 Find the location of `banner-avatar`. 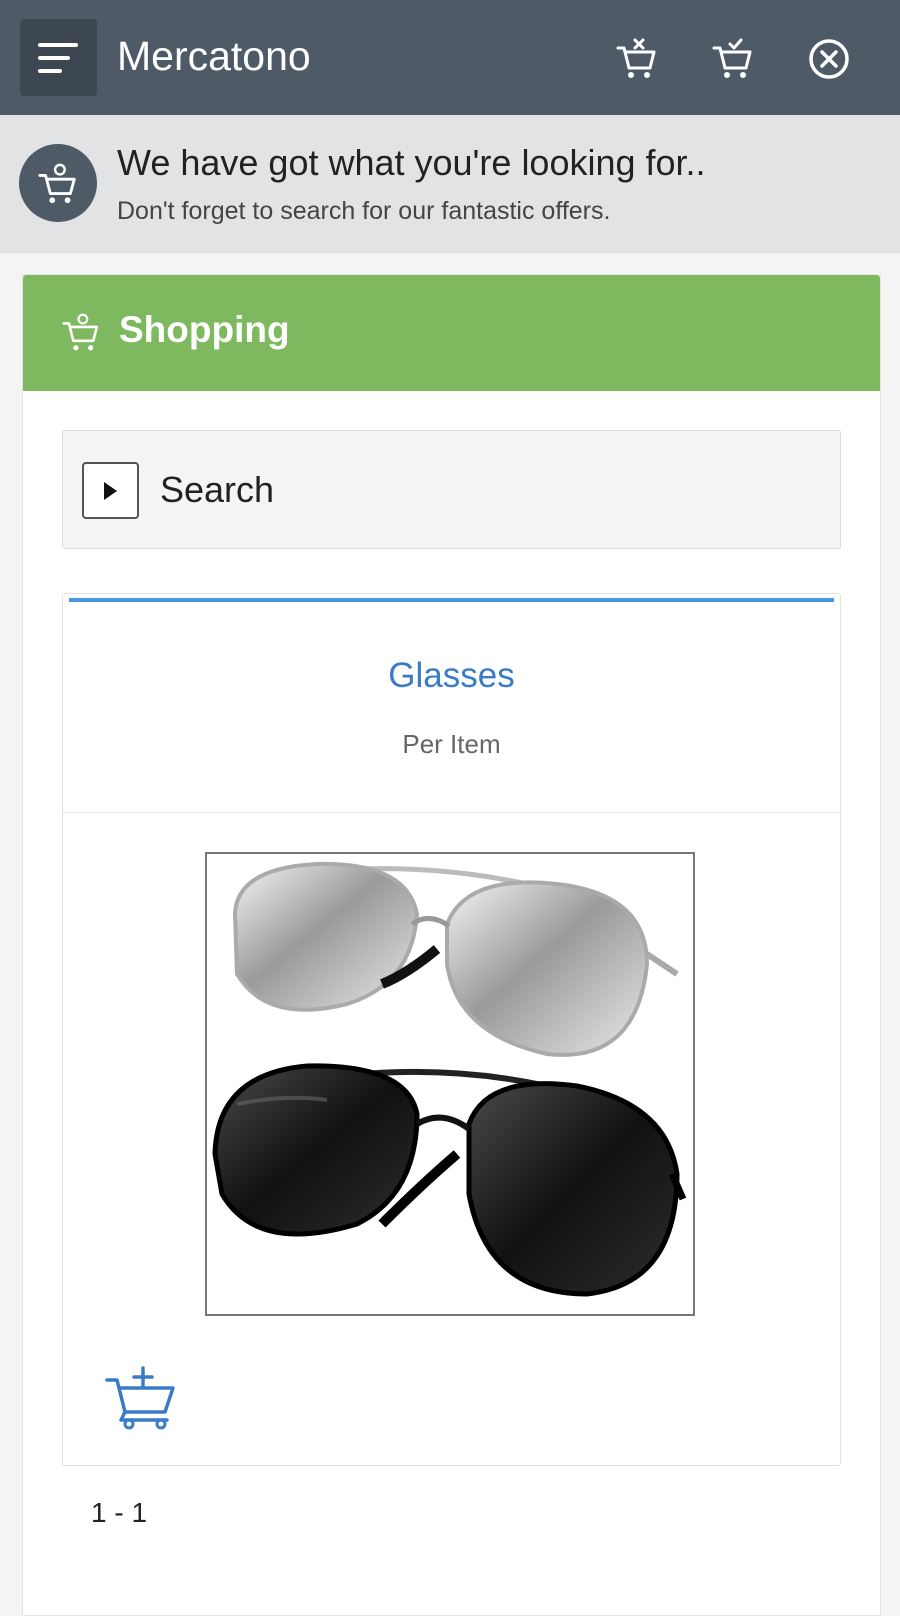

banner-avatar is located at coordinates (58, 183).